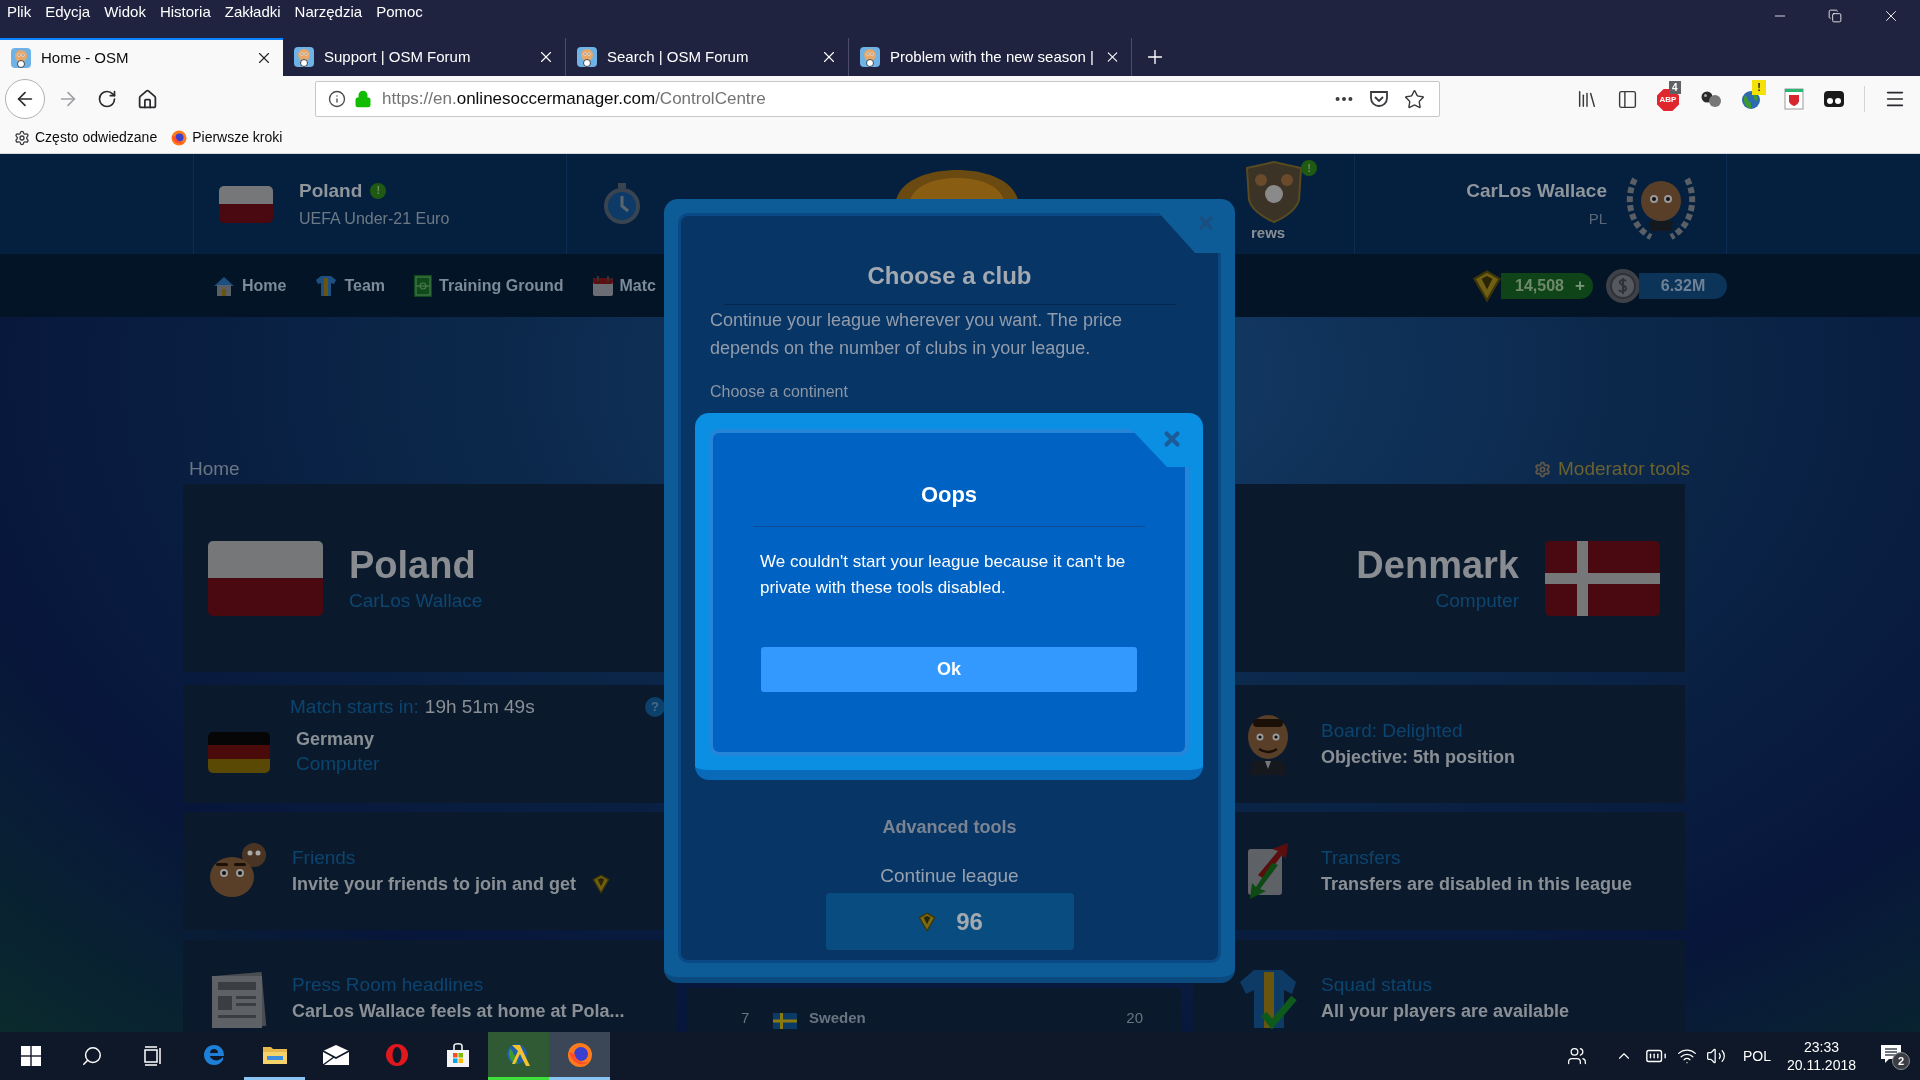 Image resolution: width=1920 pixels, height=1080 pixels. What do you see at coordinates (227, 137) in the screenshot?
I see `bookmark-item: Pierwsze kroki` at bounding box center [227, 137].